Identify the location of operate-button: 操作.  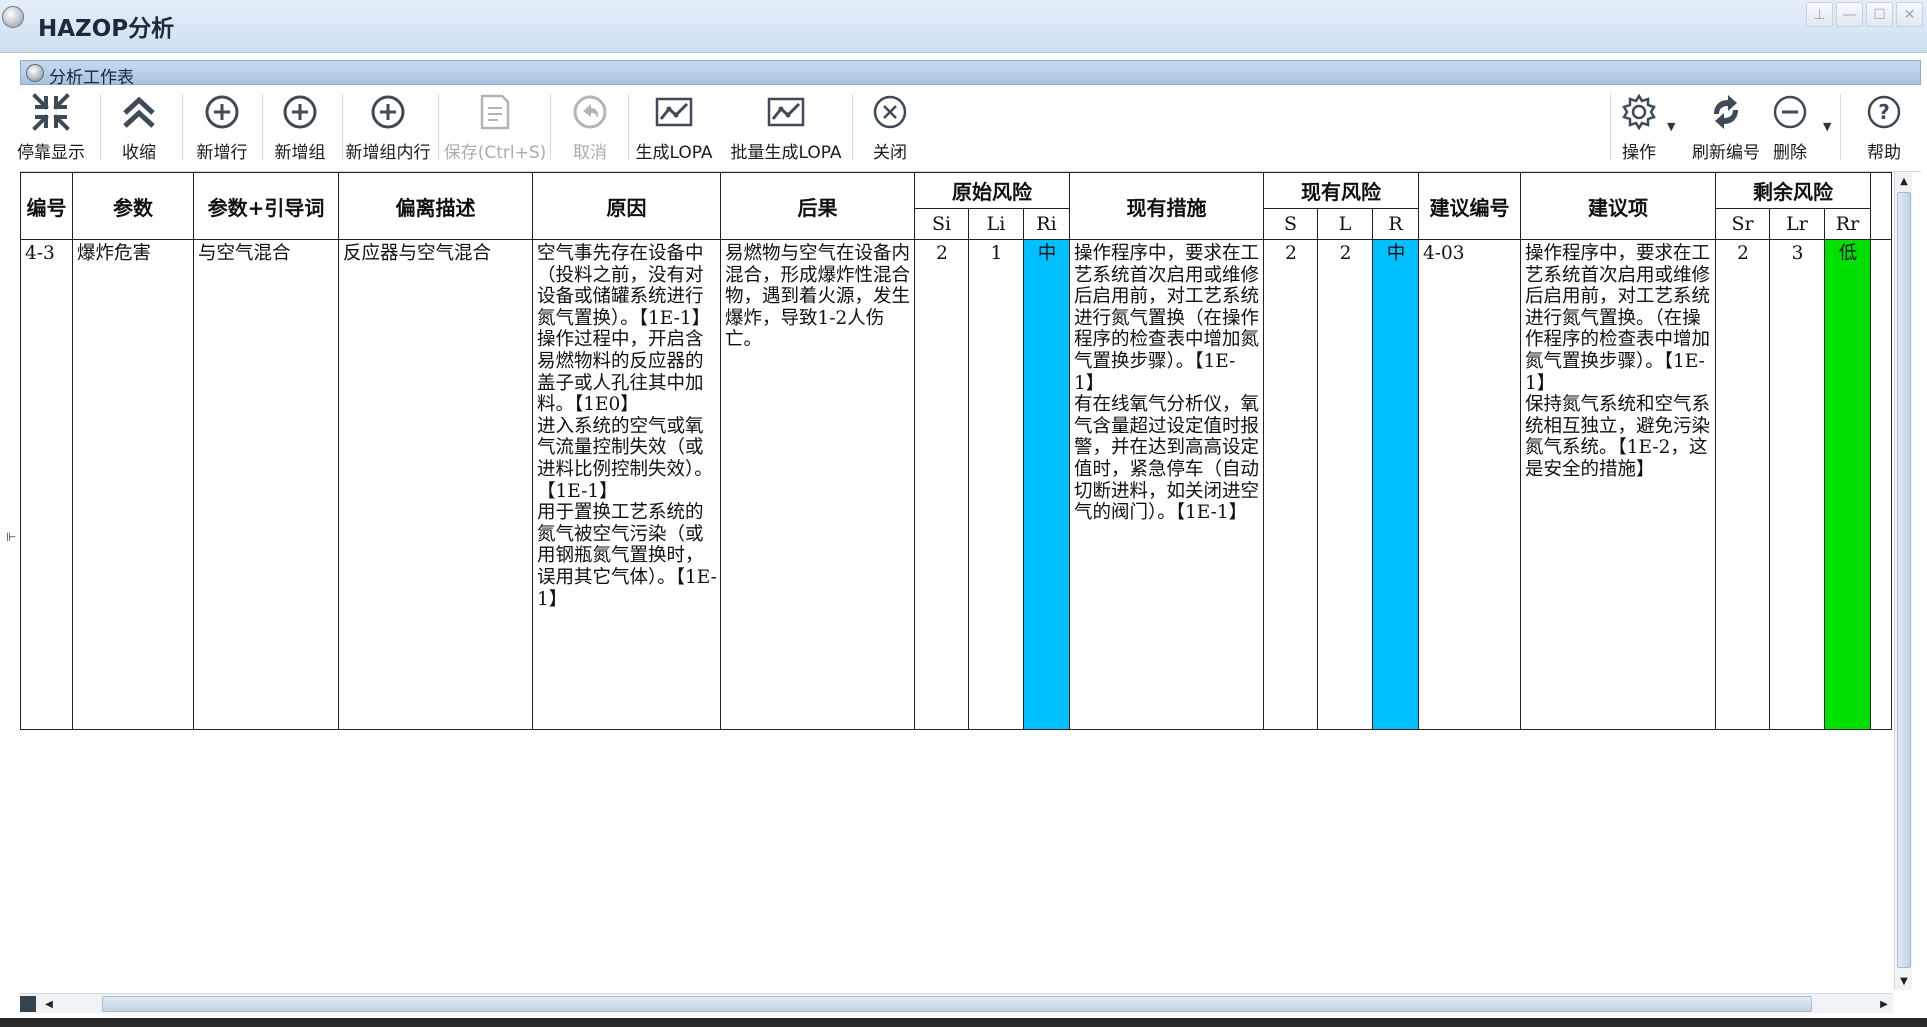
(1639, 125).